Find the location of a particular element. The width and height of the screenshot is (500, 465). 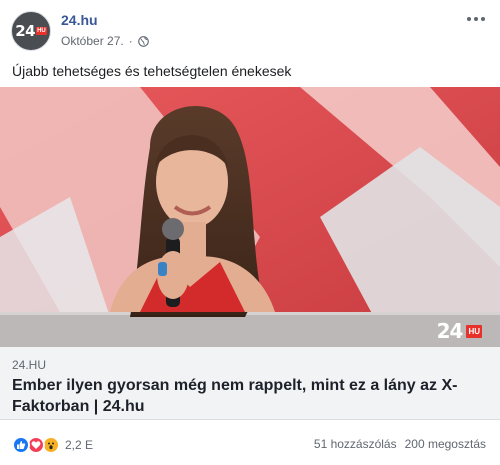

globe-icon is located at coordinates (143, 41).